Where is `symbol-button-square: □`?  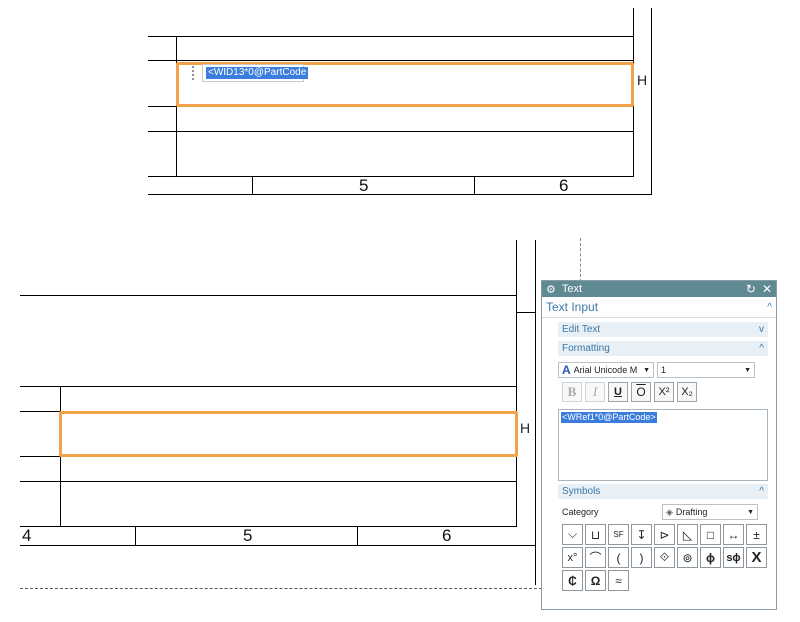 symbol-button-square: □ is located at coordinates (710, 534).